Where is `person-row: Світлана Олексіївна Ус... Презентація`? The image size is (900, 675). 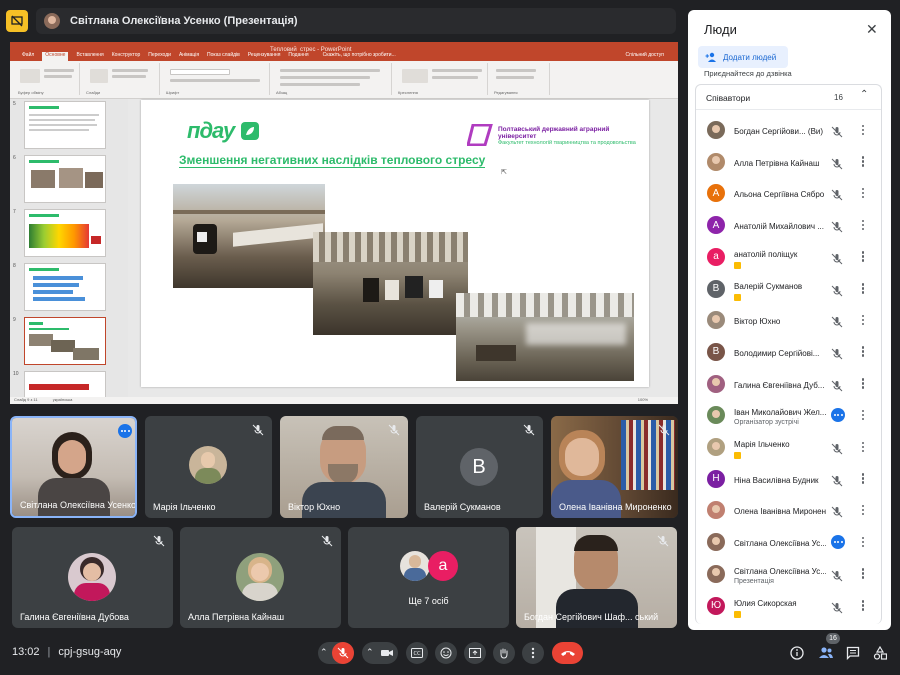
person-row: Світлана Олексіївна Ус... Презентація is located at coordinates (788, 574).